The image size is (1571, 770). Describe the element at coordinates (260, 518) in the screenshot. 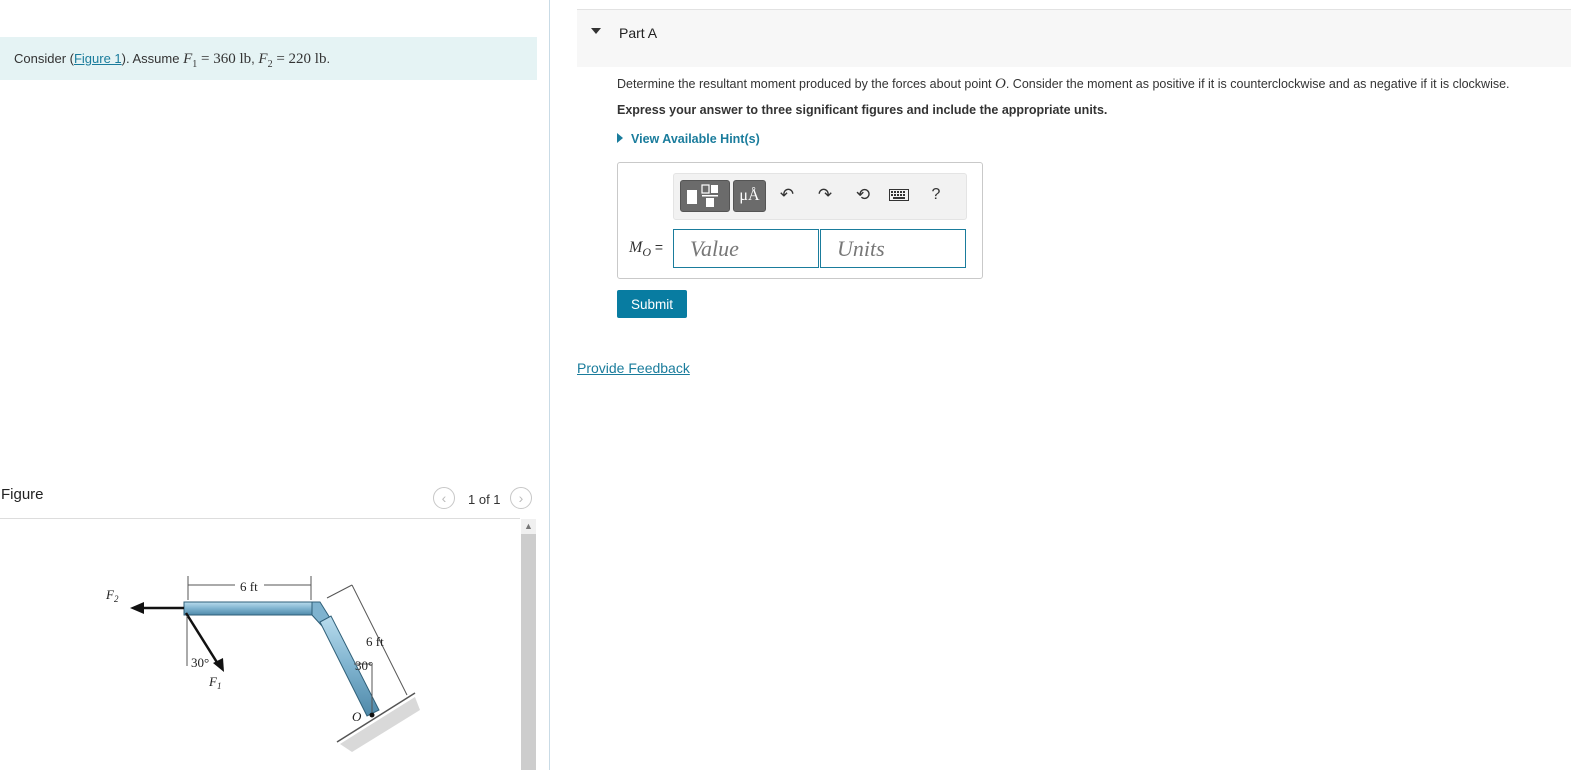

I see `figure-divider` at that location.